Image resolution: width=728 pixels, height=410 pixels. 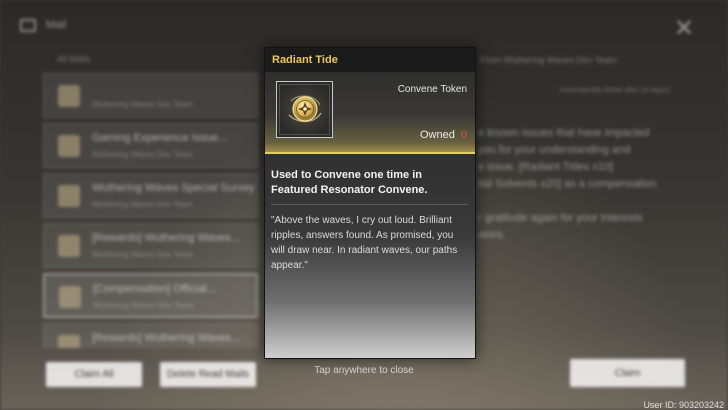 What do you see at coordinates (463, 135) in the screenshot?
I see `owned-count: 0` at bounding box center [463, 135].